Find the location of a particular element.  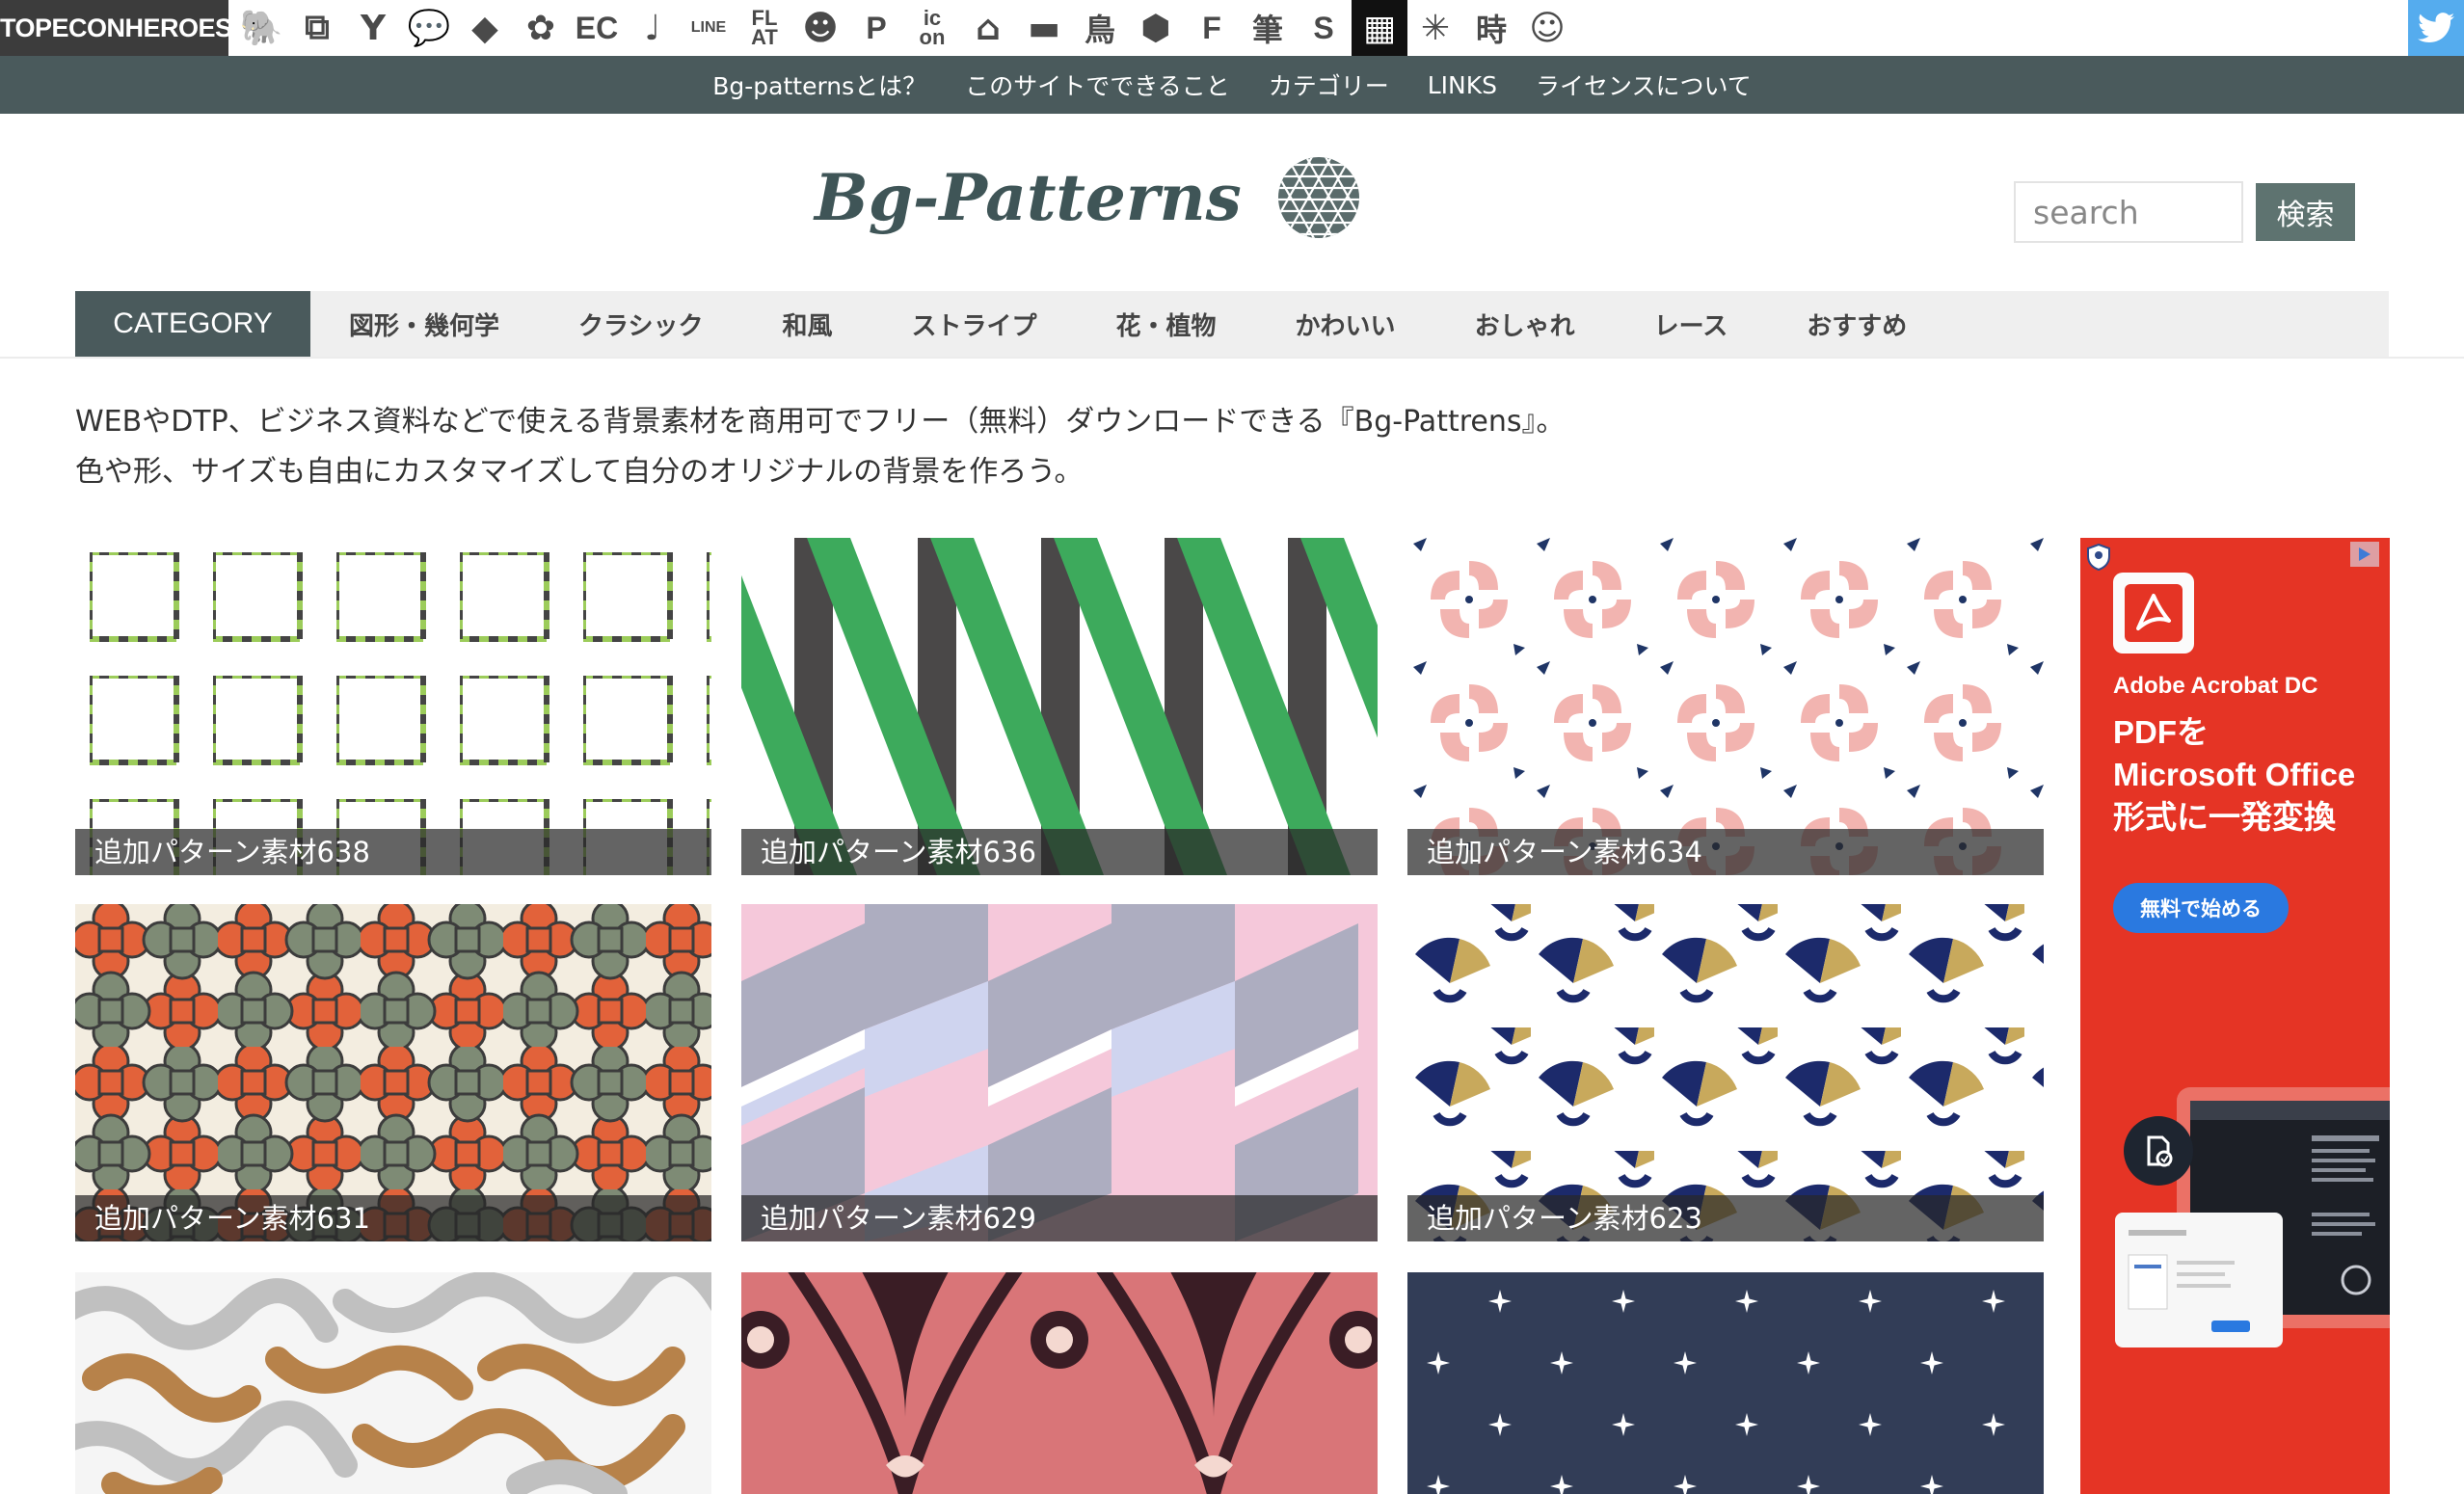

pattern-card: 追加パターン素材638 is located at coordinates (393, 706).